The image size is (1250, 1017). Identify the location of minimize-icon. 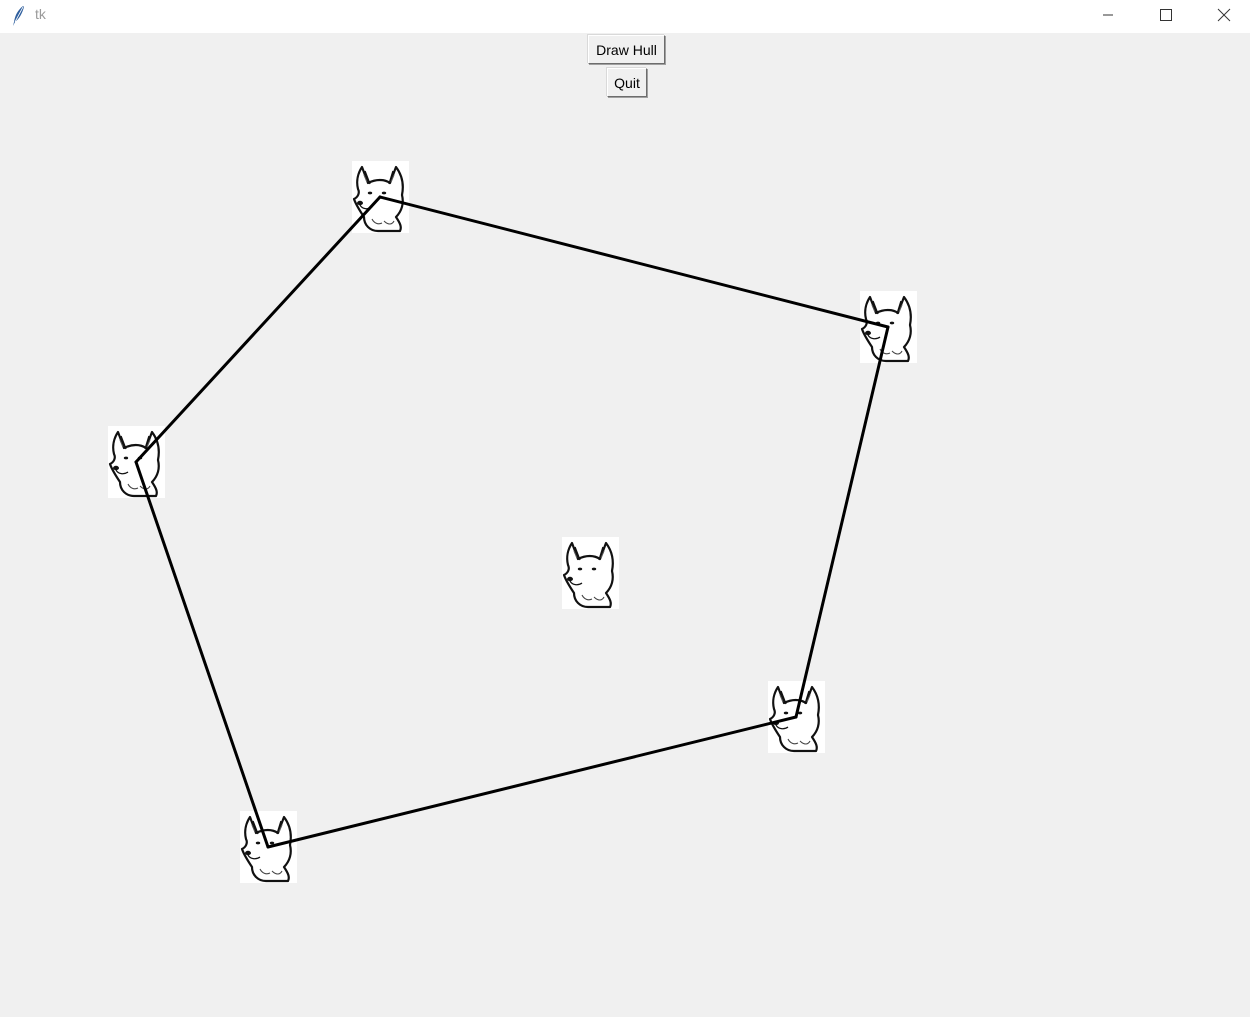
(1108, 15).